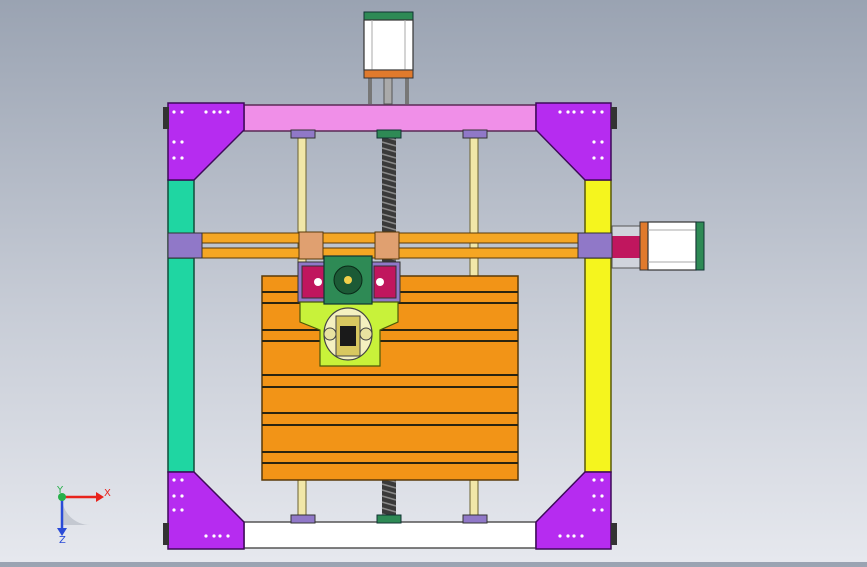 This screenshot has height=567, width=867. I want to click on triad-z-label: Z, so click(62, 540).